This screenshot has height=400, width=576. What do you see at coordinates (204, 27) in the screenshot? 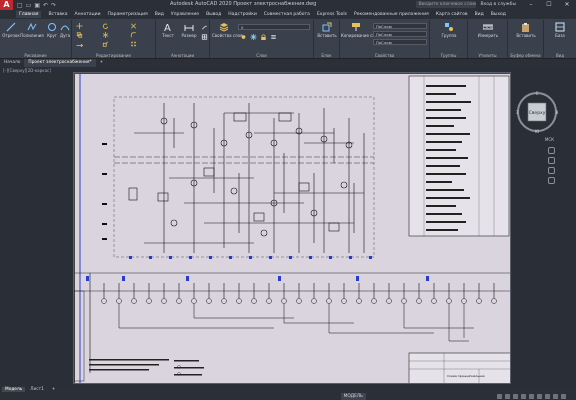
I see `leader-icon` at bounding box center [204, 27].